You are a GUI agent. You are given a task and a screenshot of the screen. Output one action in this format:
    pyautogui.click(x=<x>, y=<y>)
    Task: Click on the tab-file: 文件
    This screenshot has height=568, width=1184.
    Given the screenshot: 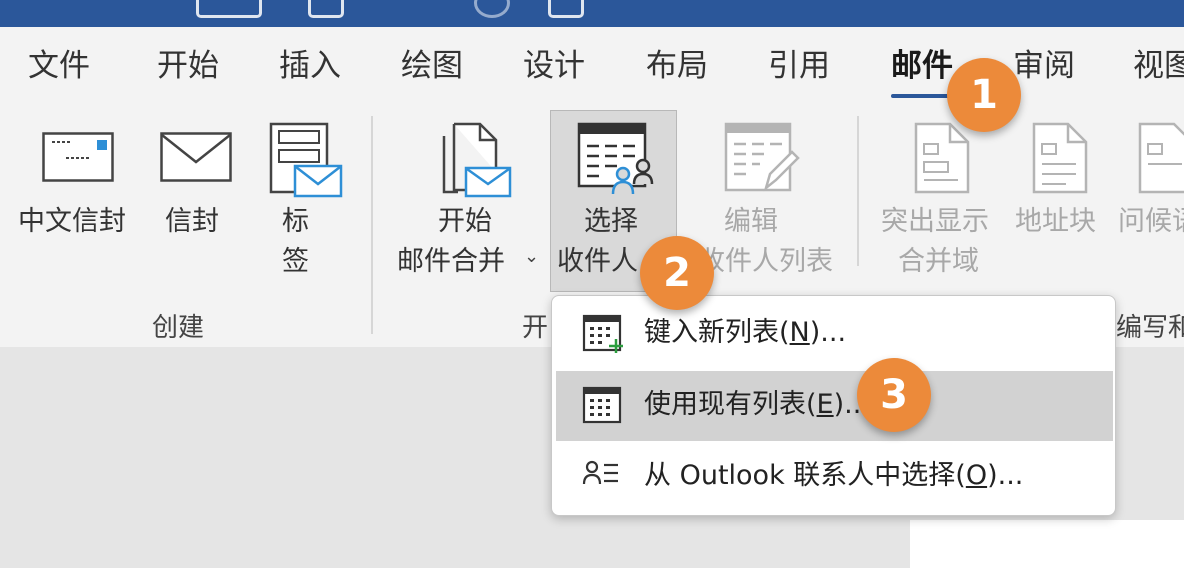 What is the action you would take?
    pyautogui.click(x=59, y=66)
    